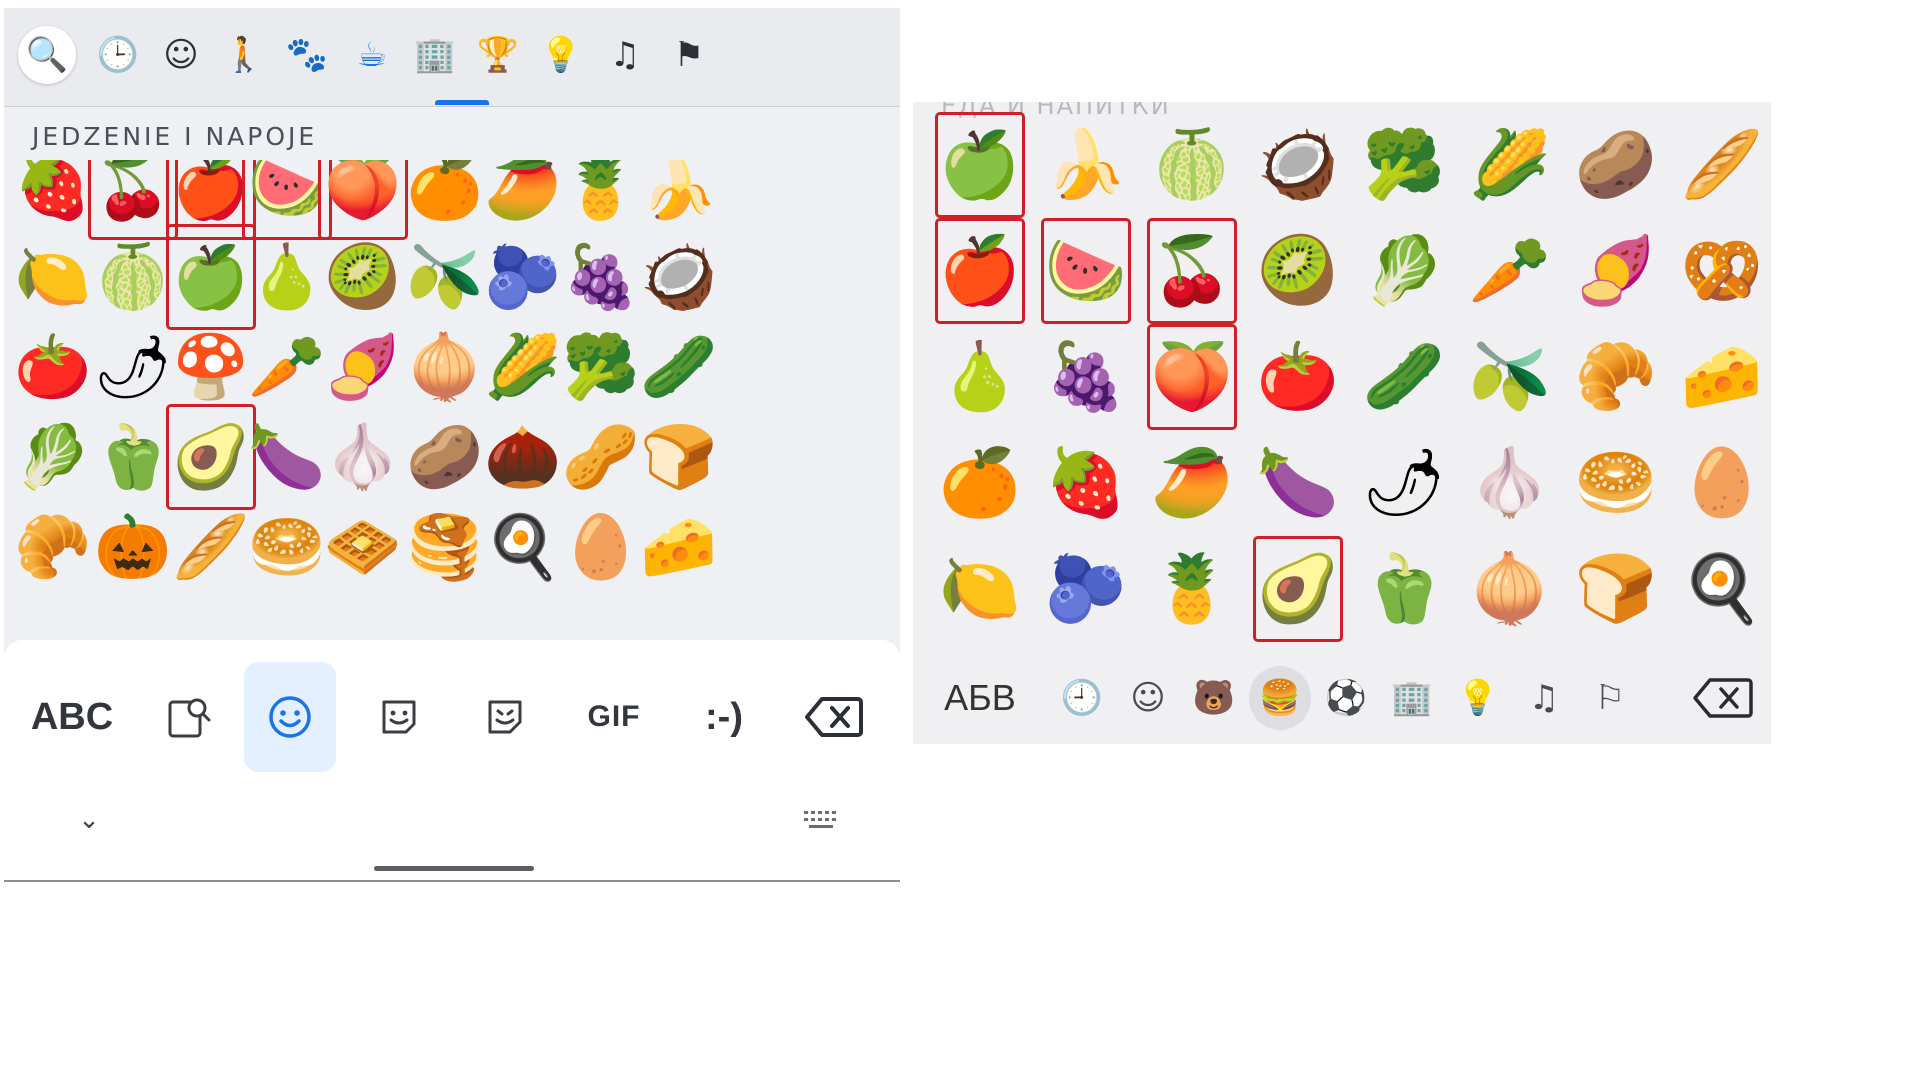  Describe the element at coordinates (1722, 165) in the screenshot. I see `emoji-baguette: 🥖` at that location.